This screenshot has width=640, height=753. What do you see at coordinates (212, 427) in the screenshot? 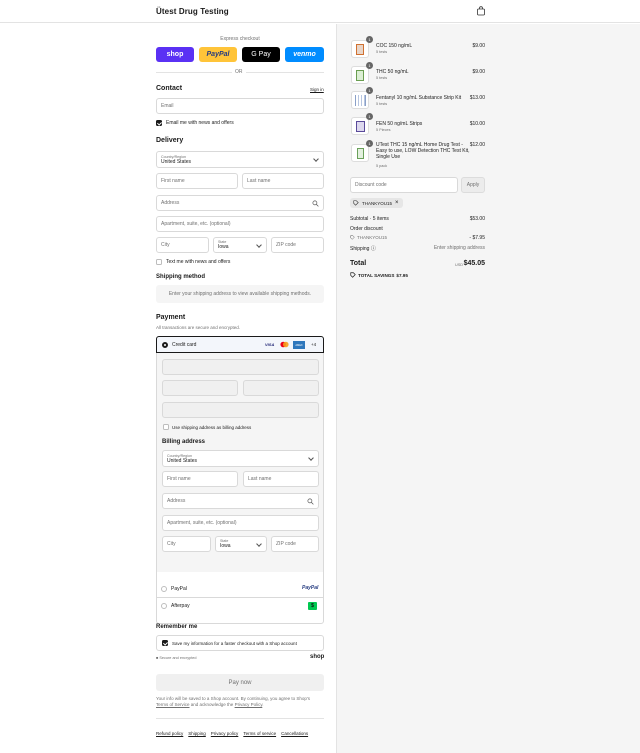
I see `use-shipping-label: Use shipping address as billing address` at bounding box center [212, 427].